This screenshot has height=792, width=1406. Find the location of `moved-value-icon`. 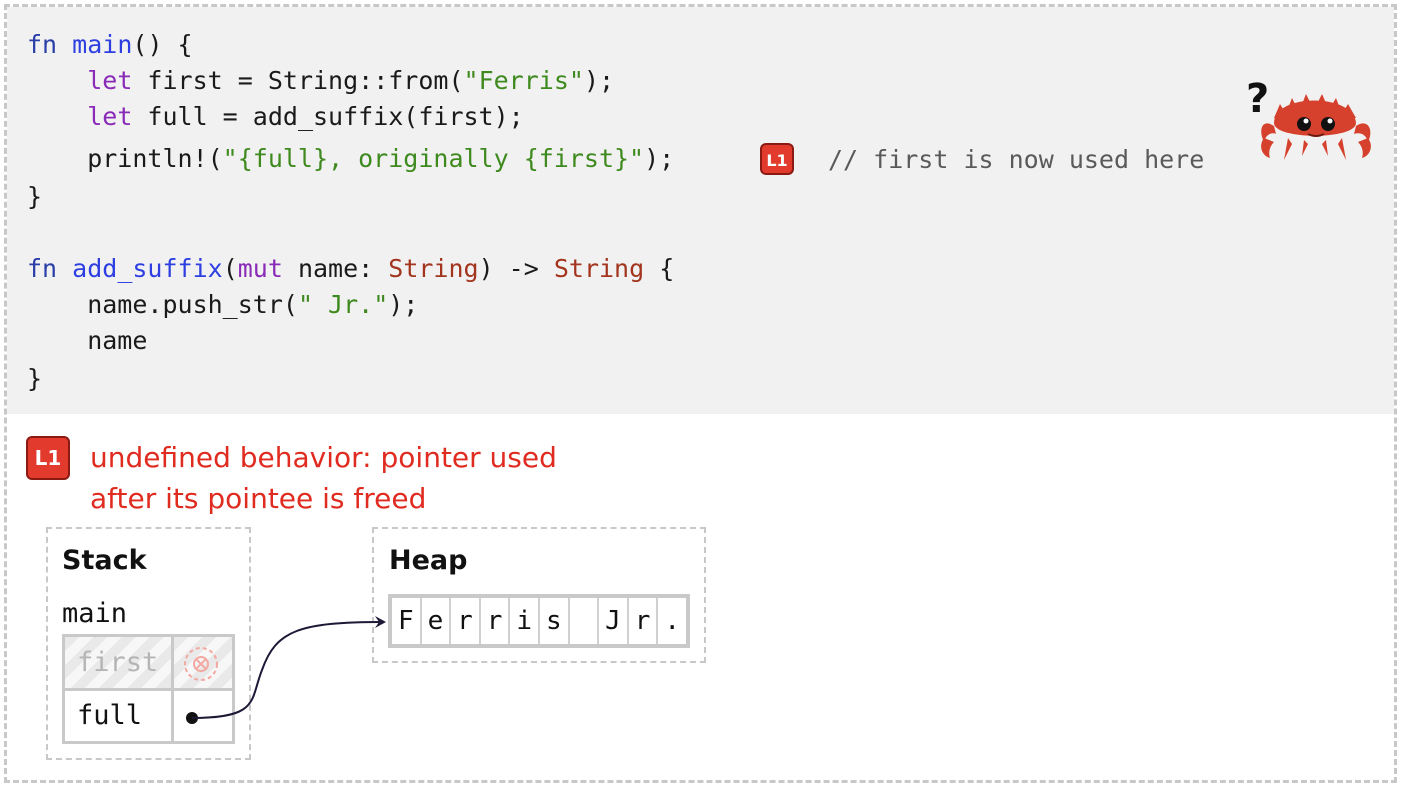

moved-value-icon is located at coordinates (201, 664).